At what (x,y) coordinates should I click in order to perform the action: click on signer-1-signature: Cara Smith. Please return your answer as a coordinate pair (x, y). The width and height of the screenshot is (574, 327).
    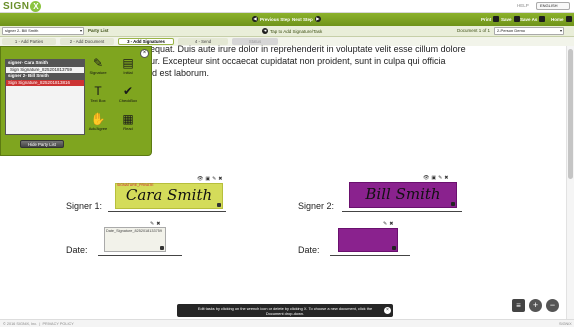
    Looking at the image, I should click on (169, 195).